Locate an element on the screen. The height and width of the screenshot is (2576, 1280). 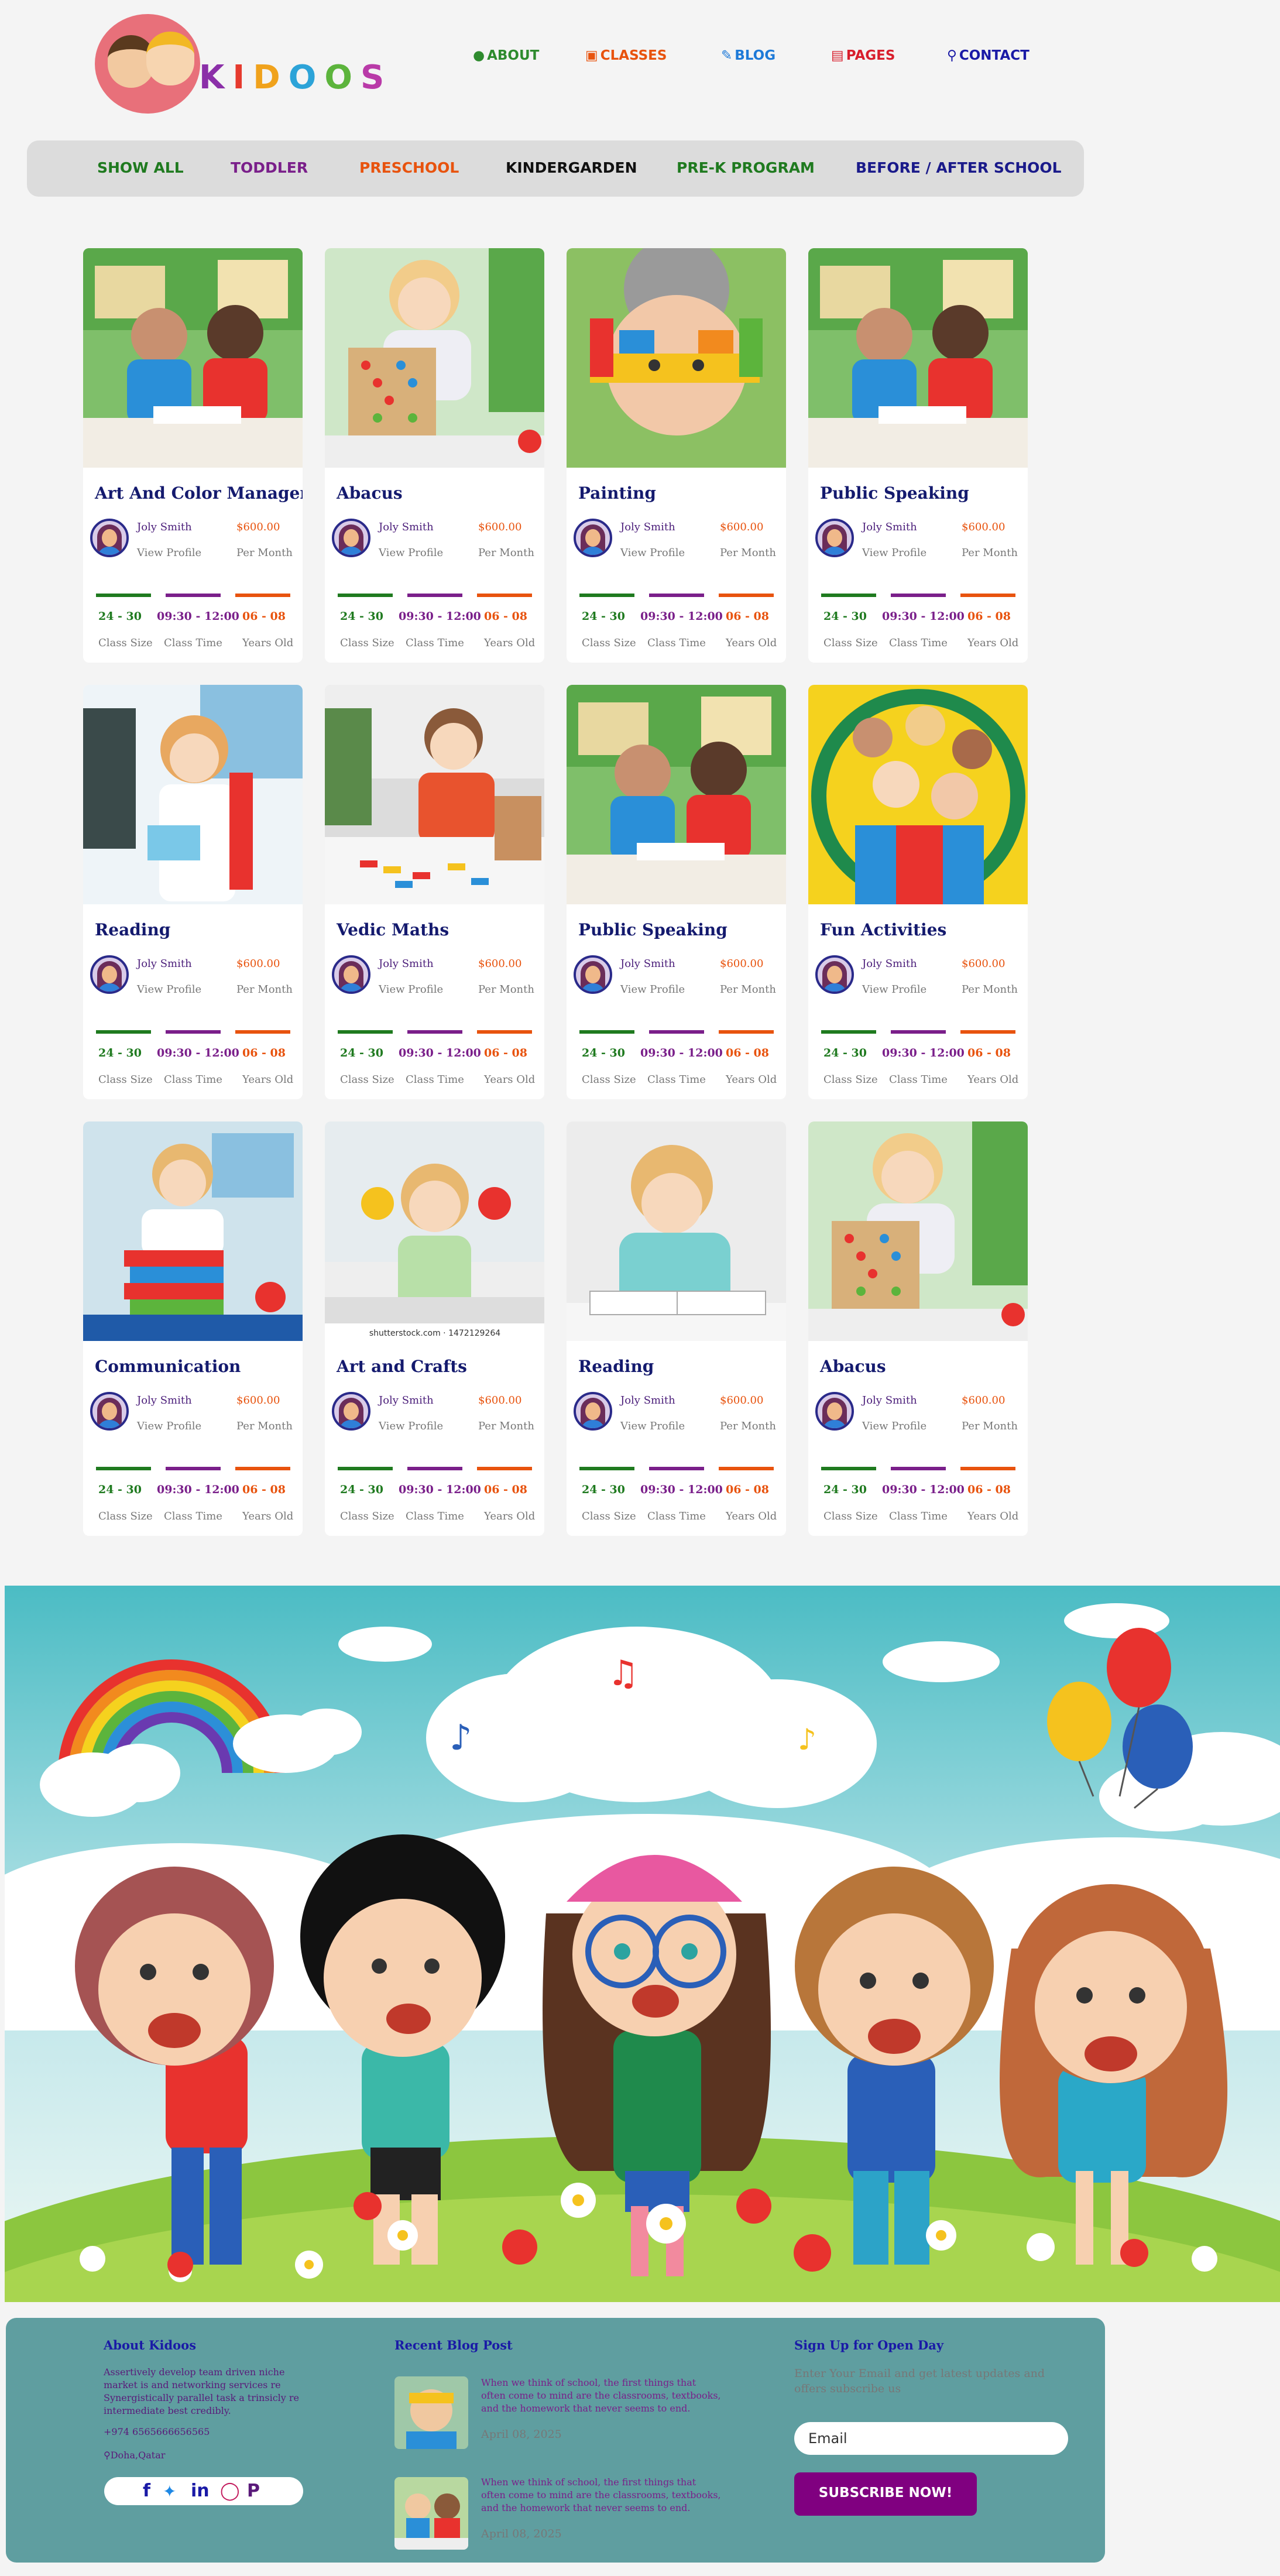
email-input: Email is located at coordinates (931, 2438).